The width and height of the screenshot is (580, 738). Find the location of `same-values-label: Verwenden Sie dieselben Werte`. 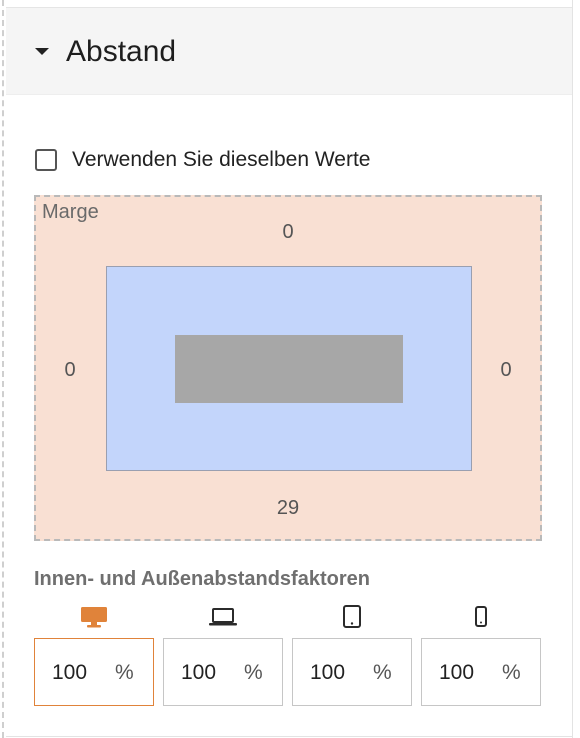

same-values-label: Verwenden Sie dieselben Werte is located at coordinates (221, 159).